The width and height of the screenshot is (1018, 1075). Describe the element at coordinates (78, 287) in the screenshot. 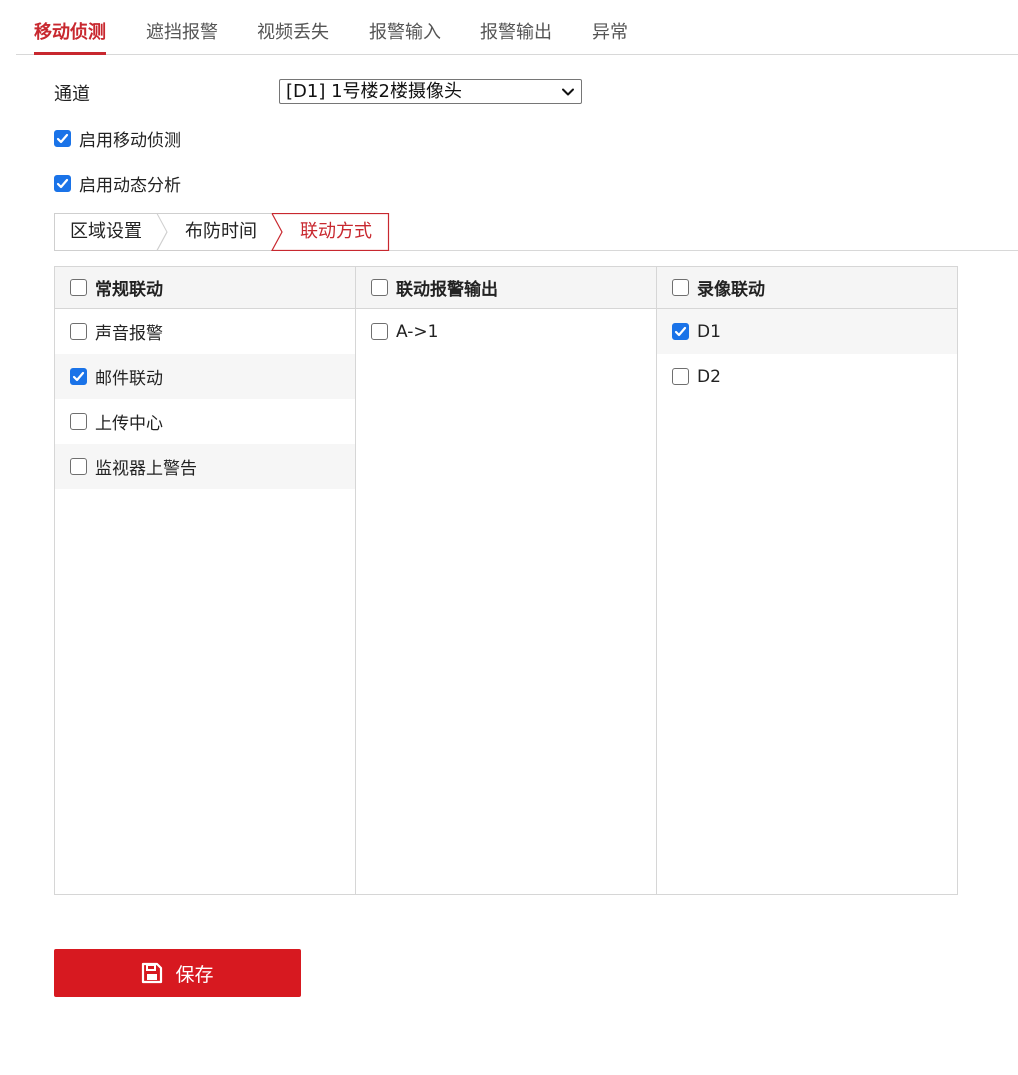

I see `normal-linkage-select-all-checkbox` at that location.